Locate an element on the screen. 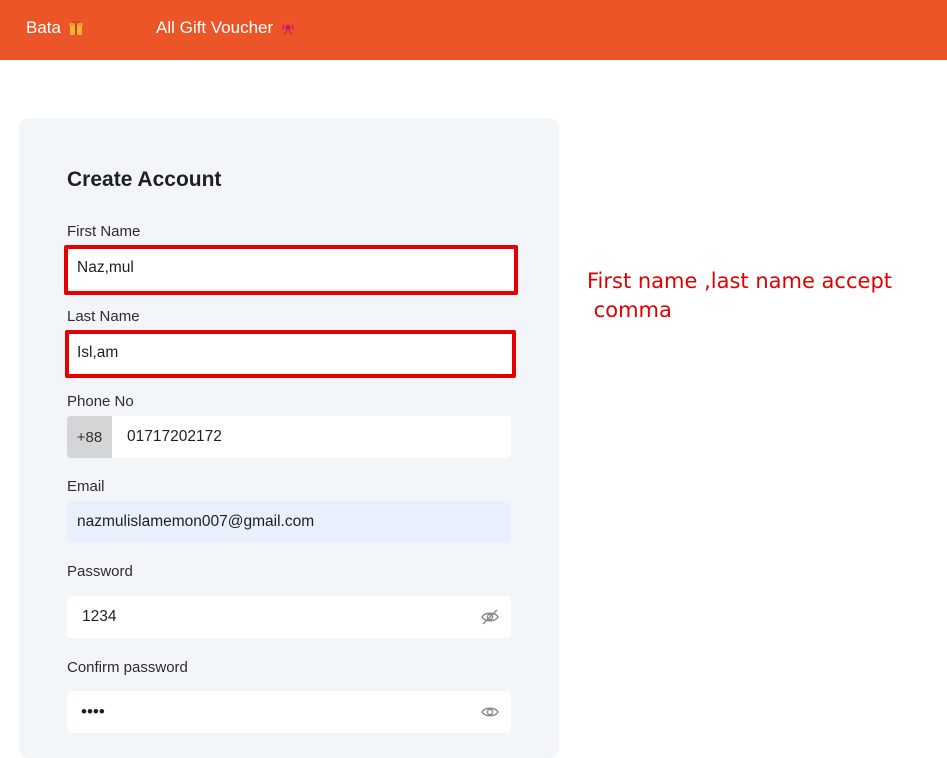 Image resolution: width=947 pixels, height=758 pixels. password-field: 1234 is located at coordinates (289, 617).